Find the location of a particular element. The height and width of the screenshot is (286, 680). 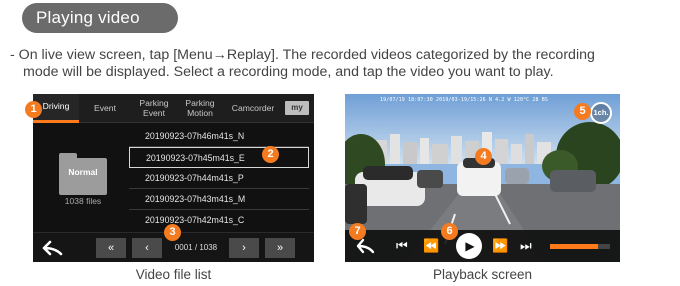

prev-page-button: ‹ is located at coordinates (147, 248).